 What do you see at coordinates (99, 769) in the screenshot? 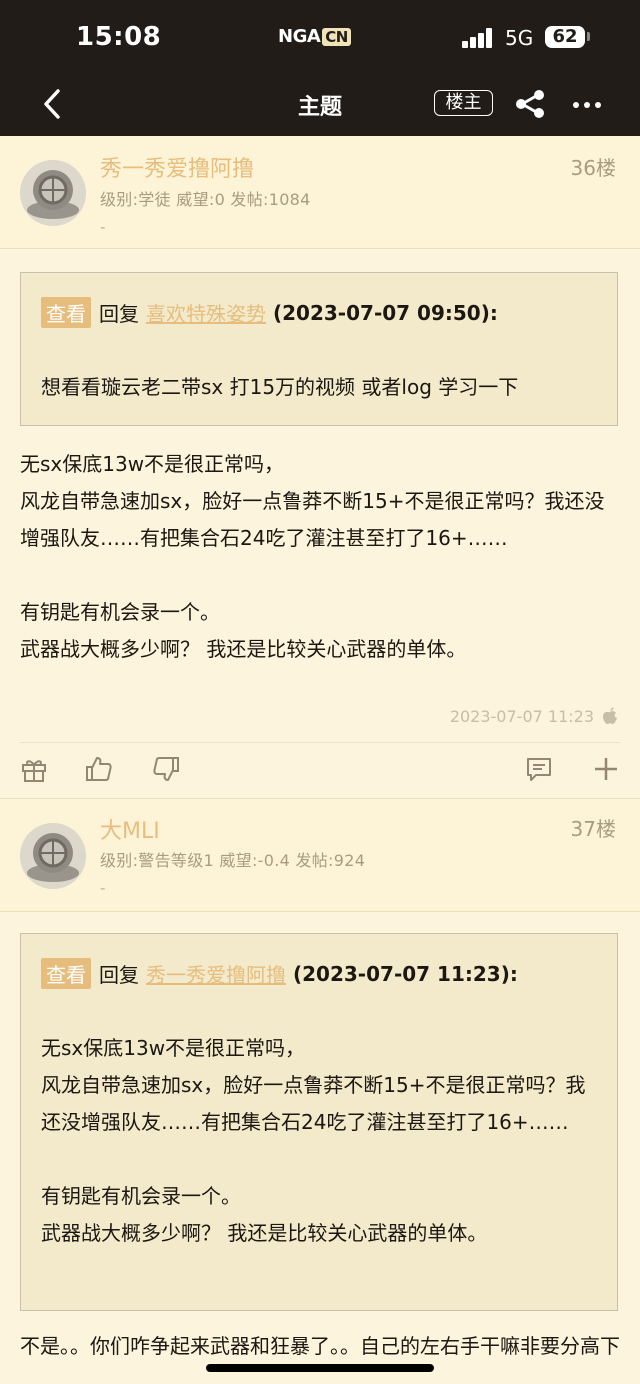
I see `thumbs-up-icon` at bounding box center [99, 769].